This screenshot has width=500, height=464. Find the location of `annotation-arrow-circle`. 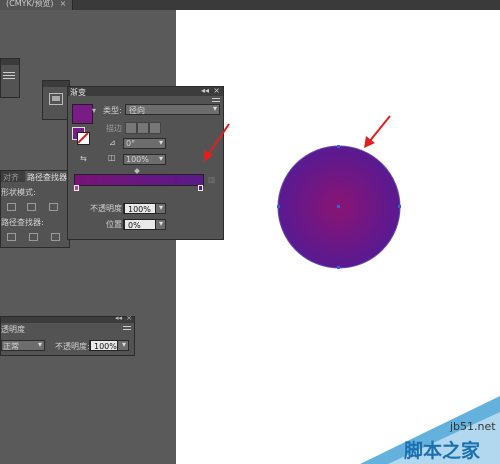

annotation-arrow-circle is located at coordinates (377, 131).